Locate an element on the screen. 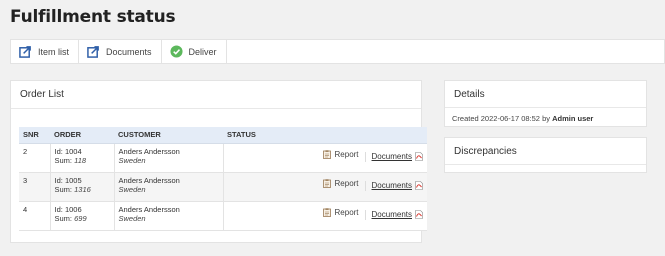 The image size is (665, 256). col-status-header: STATUS is located at coordinates (325, 135).